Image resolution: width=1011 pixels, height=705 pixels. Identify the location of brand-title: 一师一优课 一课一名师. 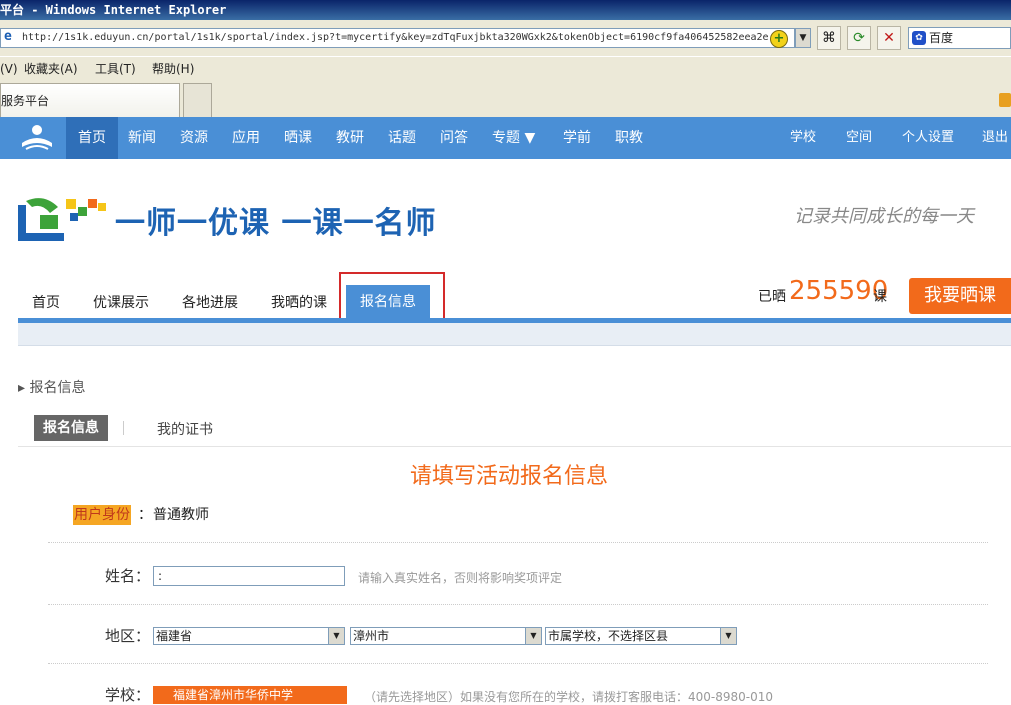
(276, 223).